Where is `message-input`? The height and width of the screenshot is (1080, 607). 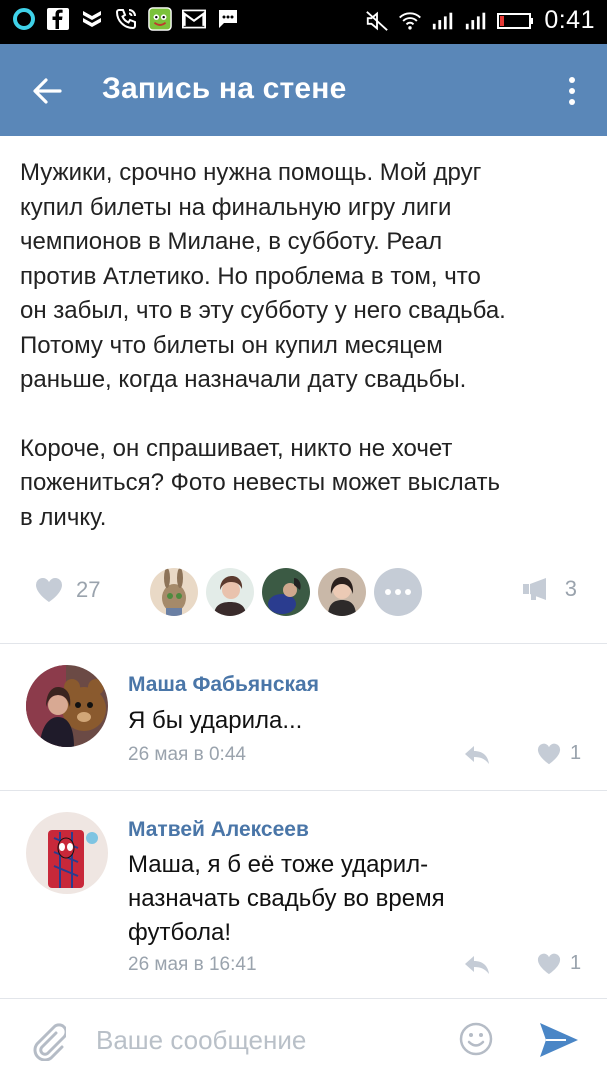 message-input is located at coordinates (261, 1040).